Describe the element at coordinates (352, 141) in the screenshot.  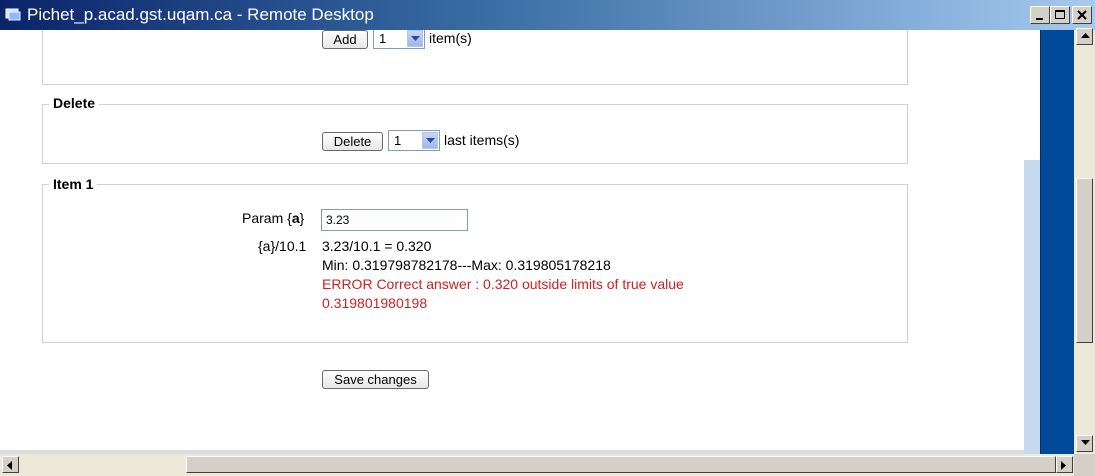
I see `delete-button: Delete` at that location.